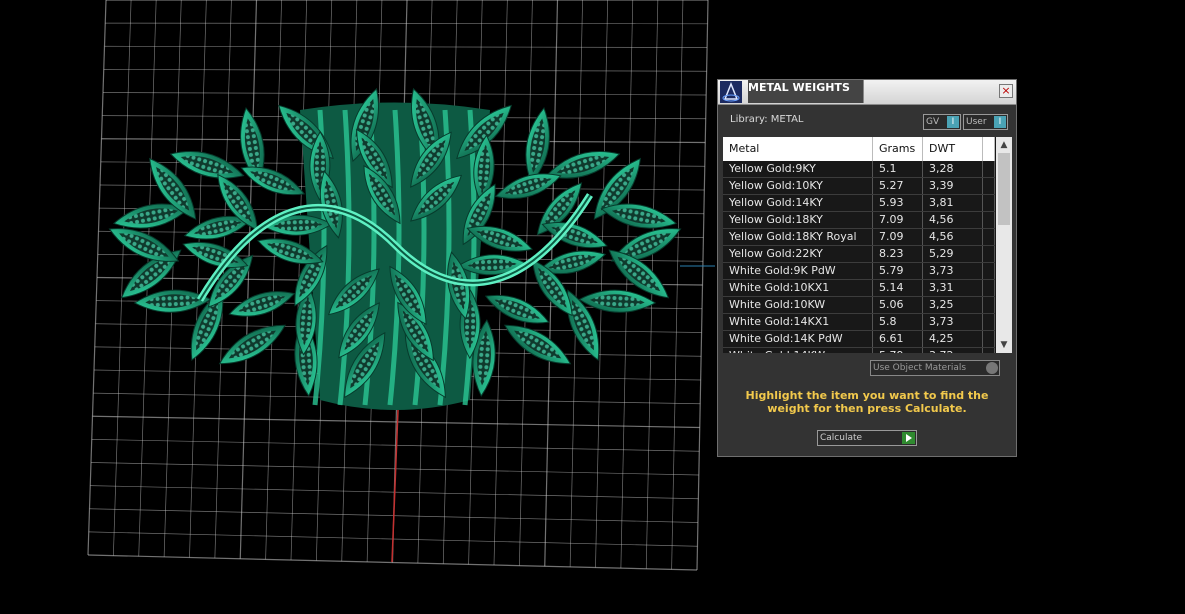 The height and width of the screenshot is (614, 1185). Describe the element at coordinates (942, 122) in the screenshot. I see `gv-toggle: GV I` at that location.